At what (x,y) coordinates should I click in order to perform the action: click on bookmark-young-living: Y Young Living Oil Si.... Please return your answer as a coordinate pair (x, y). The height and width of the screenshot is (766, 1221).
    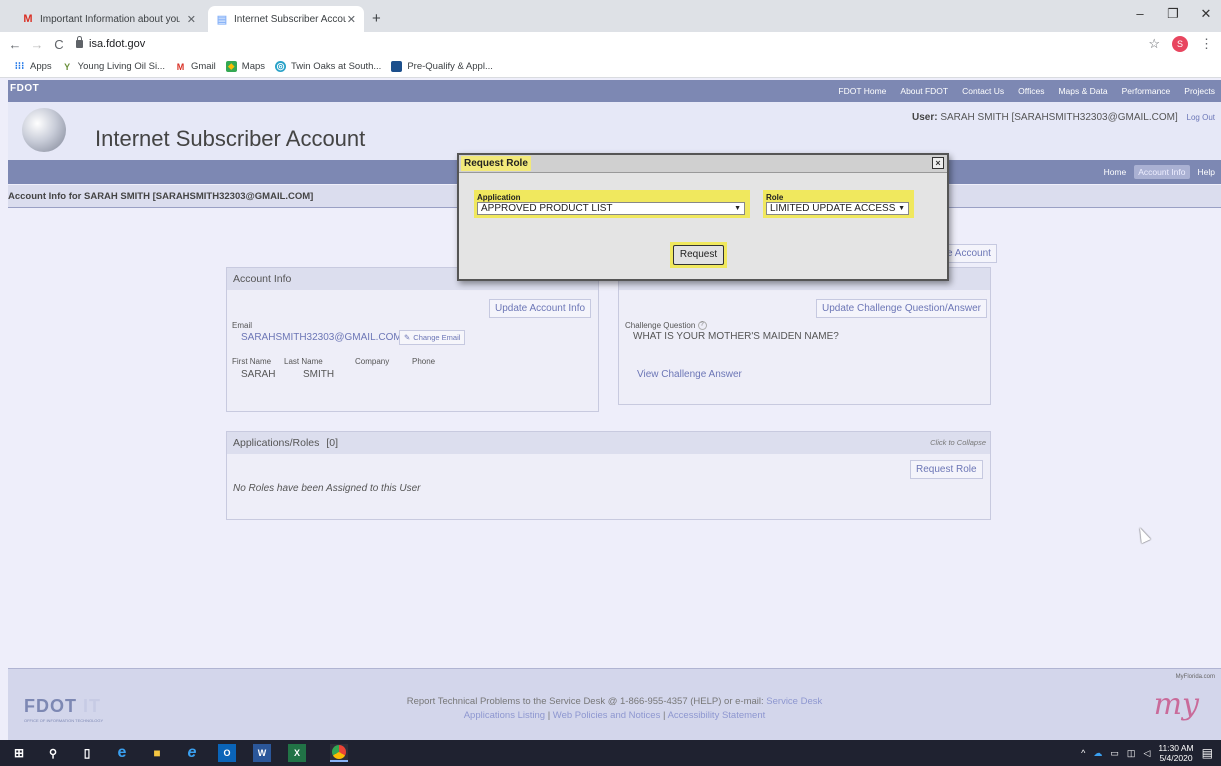
    Looking at the image, I should click on (113, 66).